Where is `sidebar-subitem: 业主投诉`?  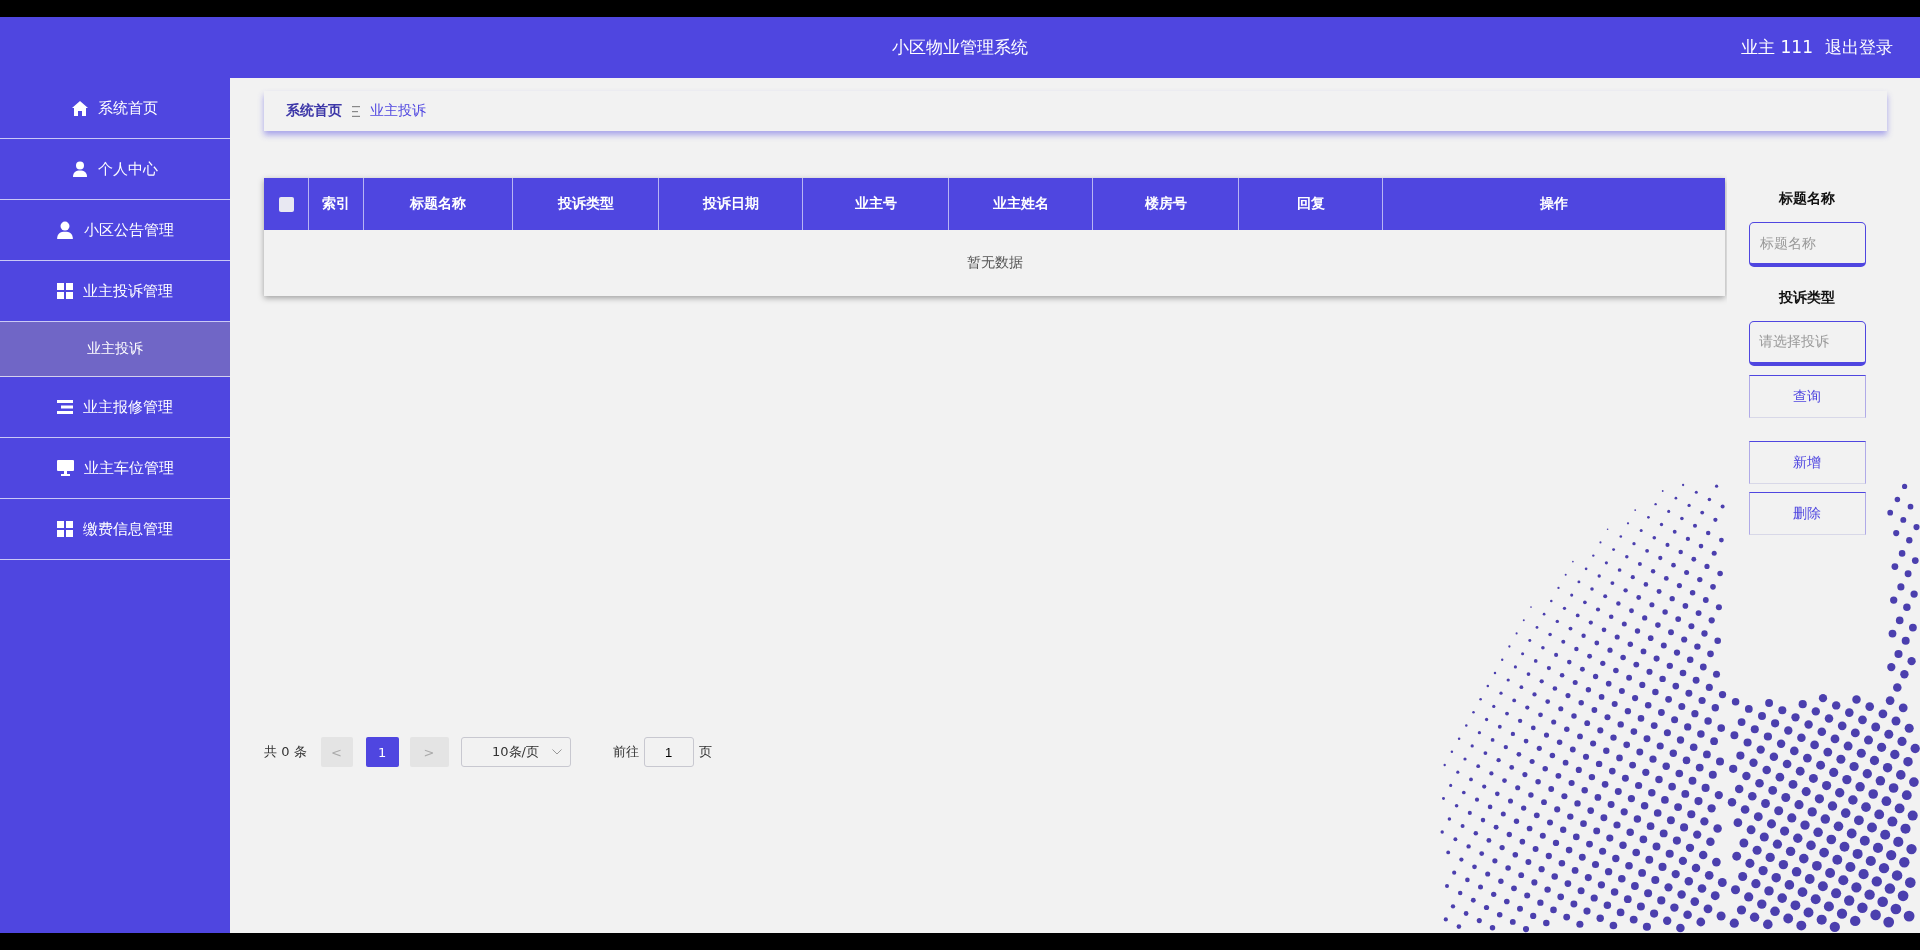 sidebar-subitem: 业主投诉 is located at coordinates (115, 349).